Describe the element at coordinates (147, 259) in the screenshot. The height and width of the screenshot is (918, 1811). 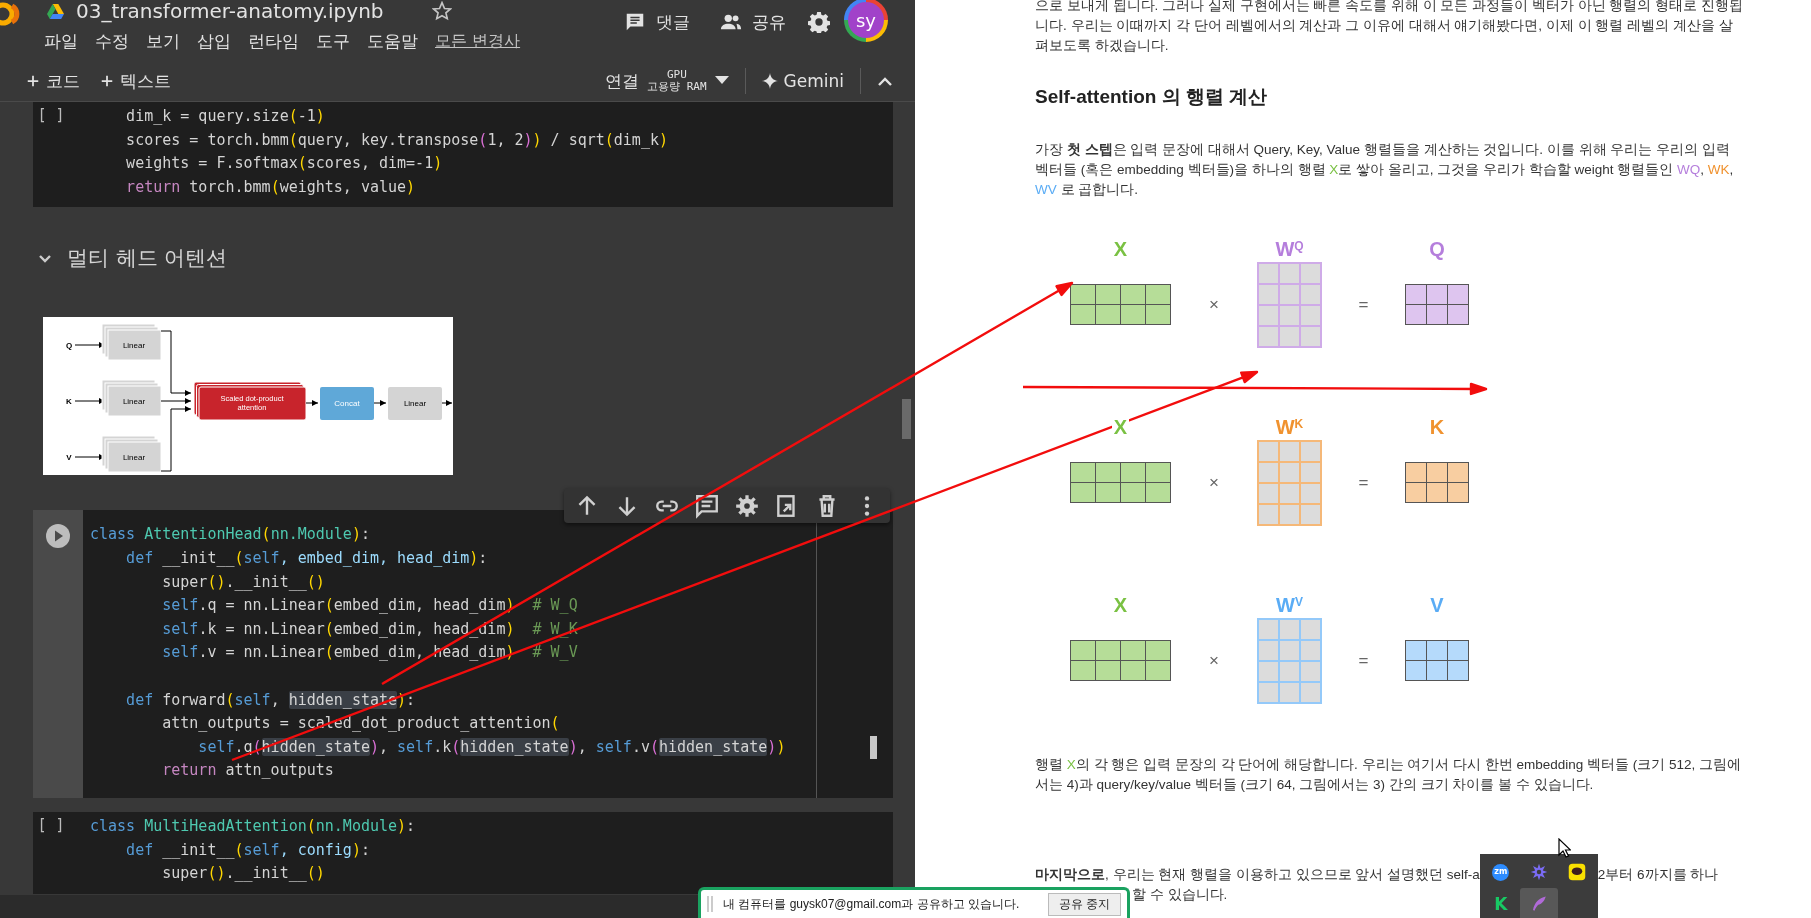
I see `section-heading: 멀티 헤드 어텐션` at that location.